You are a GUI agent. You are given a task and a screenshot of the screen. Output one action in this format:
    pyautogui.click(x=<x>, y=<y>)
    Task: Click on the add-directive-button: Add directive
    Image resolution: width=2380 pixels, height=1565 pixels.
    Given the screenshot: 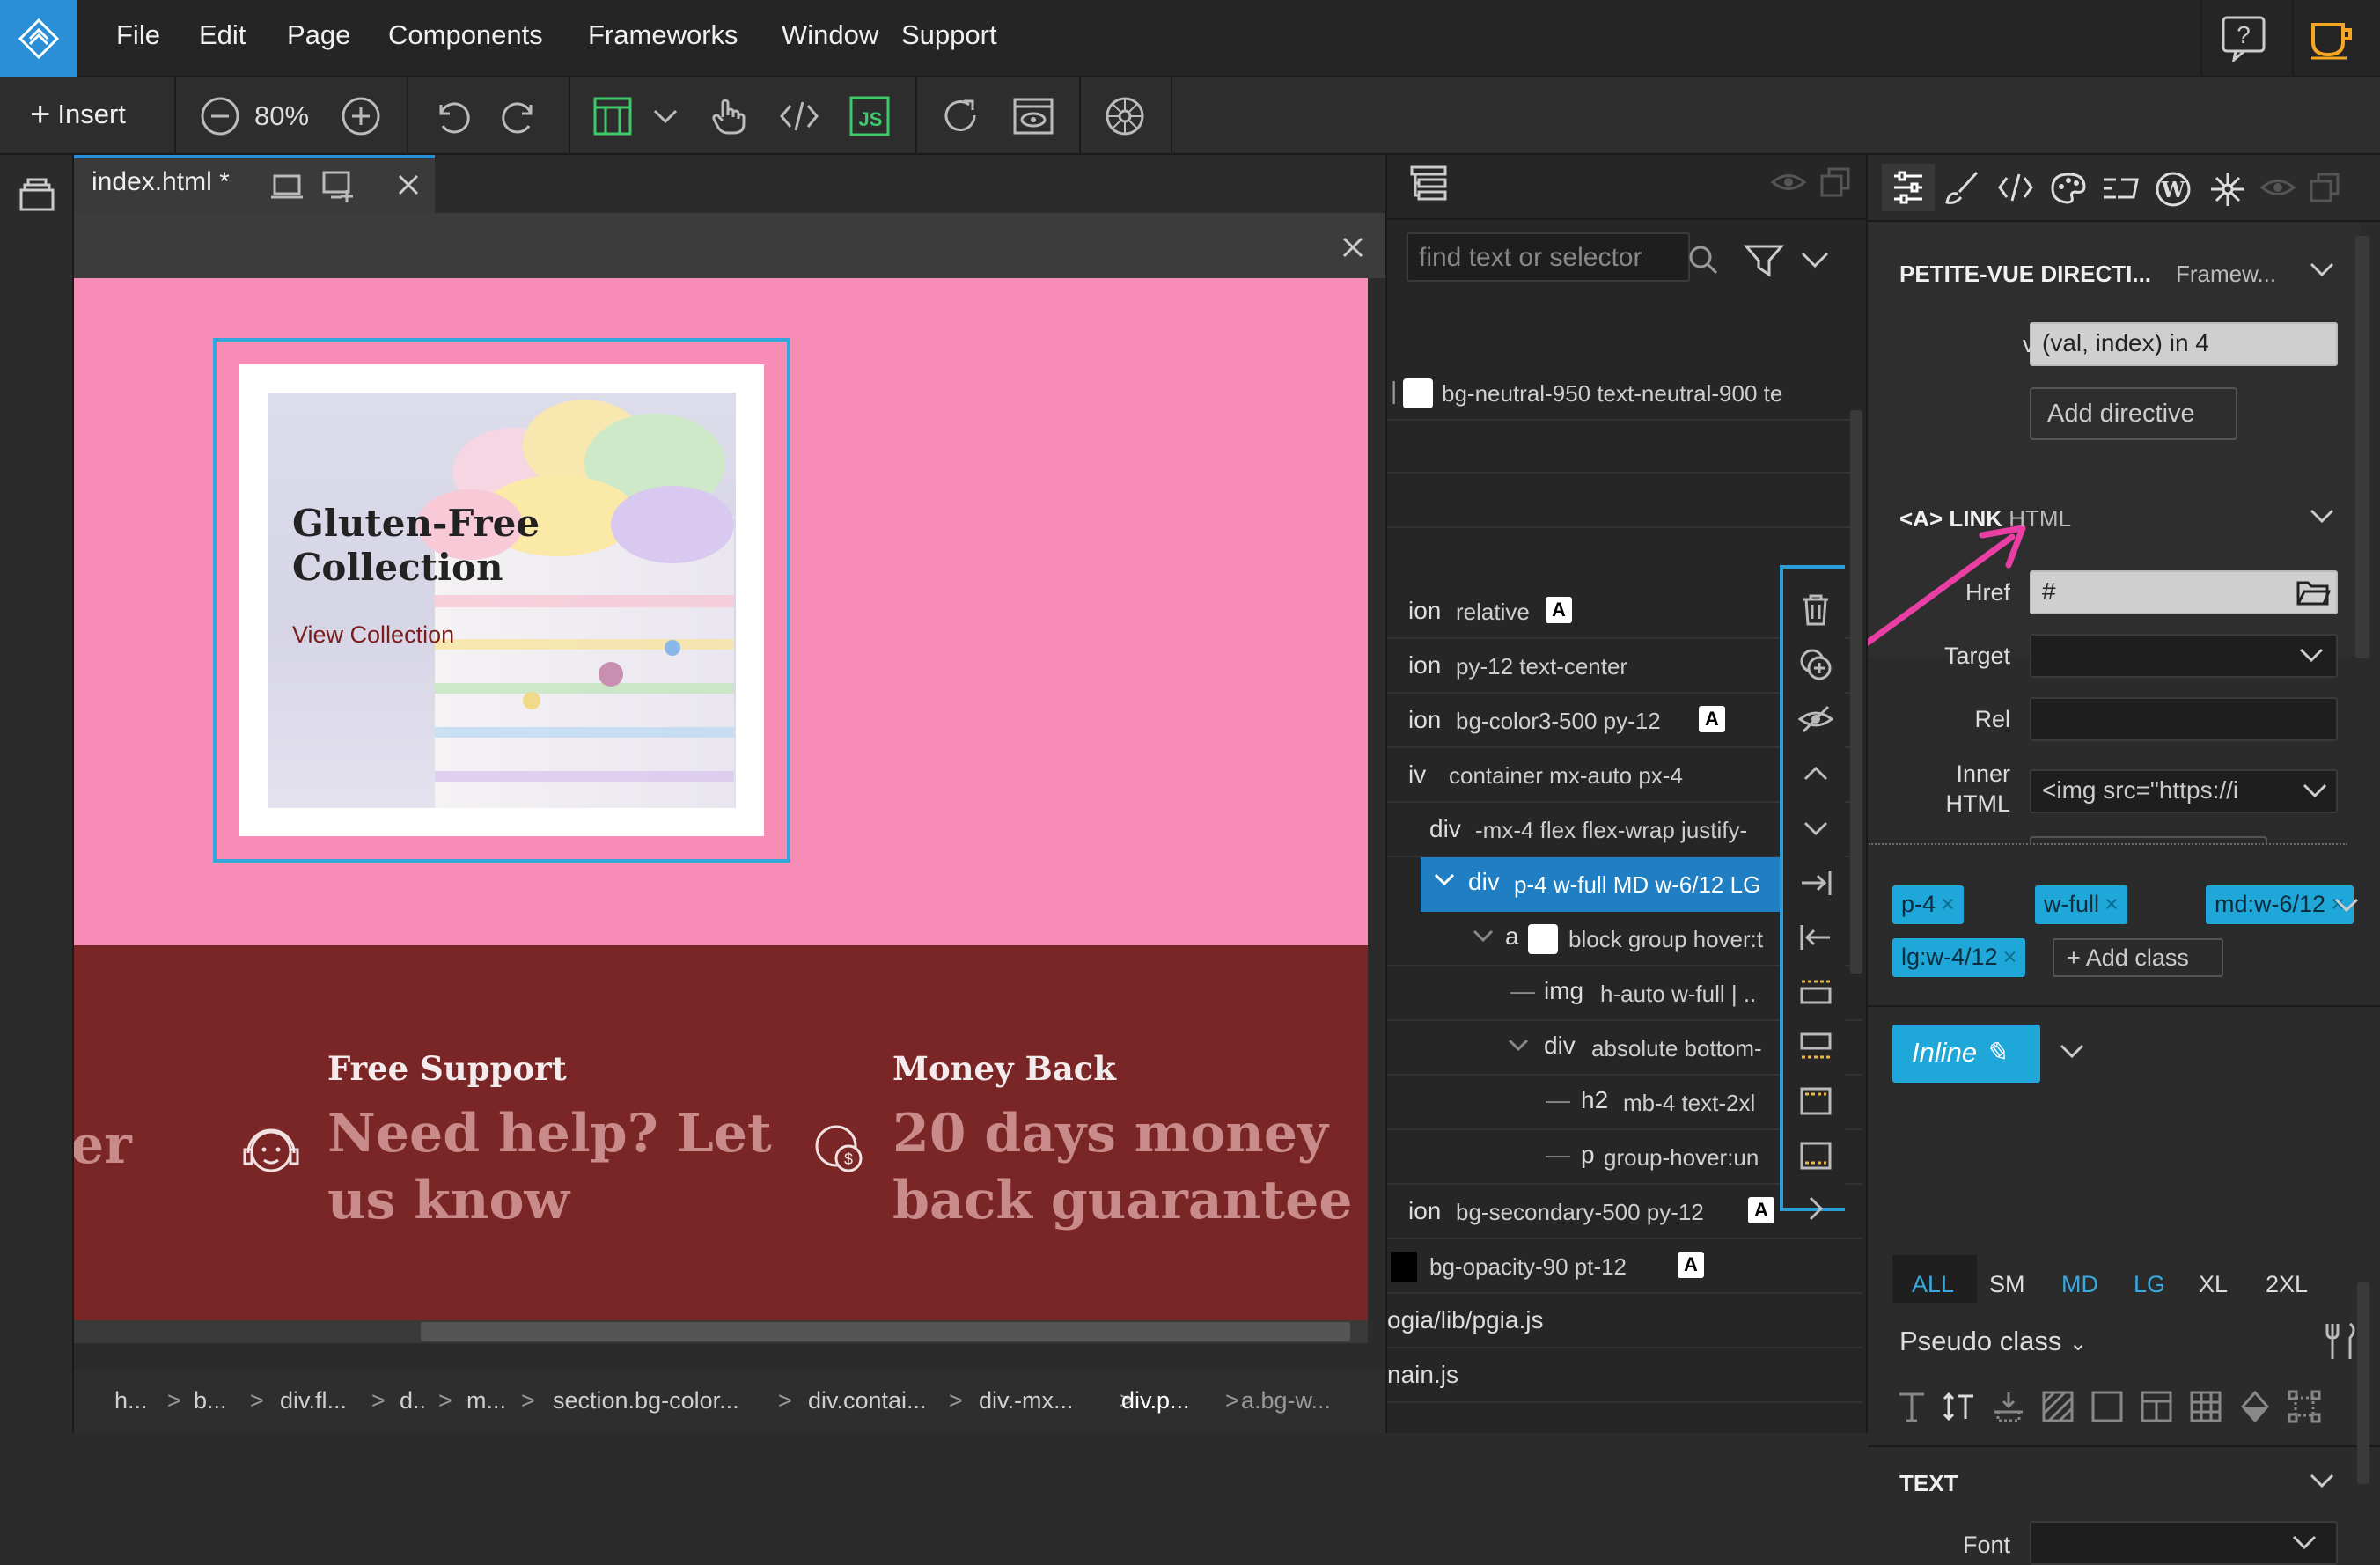 What is the action you would take?
    pyautogui.click(x=2133, y=413)
    